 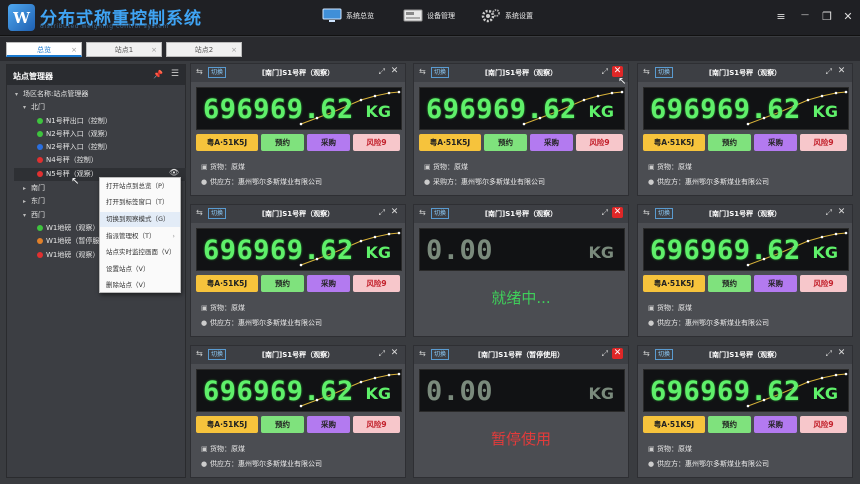 What do you see at coordinates (74, 134) in the screenshot?
I see `tree-item: N2号秤入口（观察）` at bounding box center [74, 134].